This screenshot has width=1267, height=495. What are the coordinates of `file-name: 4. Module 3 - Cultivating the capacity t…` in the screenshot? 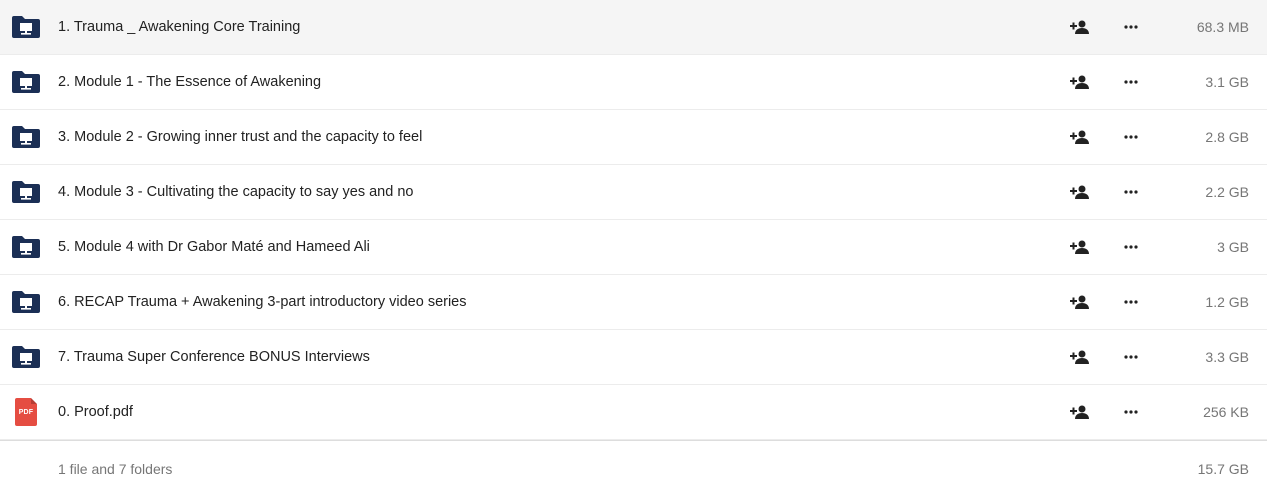 It's located at (236, 192).